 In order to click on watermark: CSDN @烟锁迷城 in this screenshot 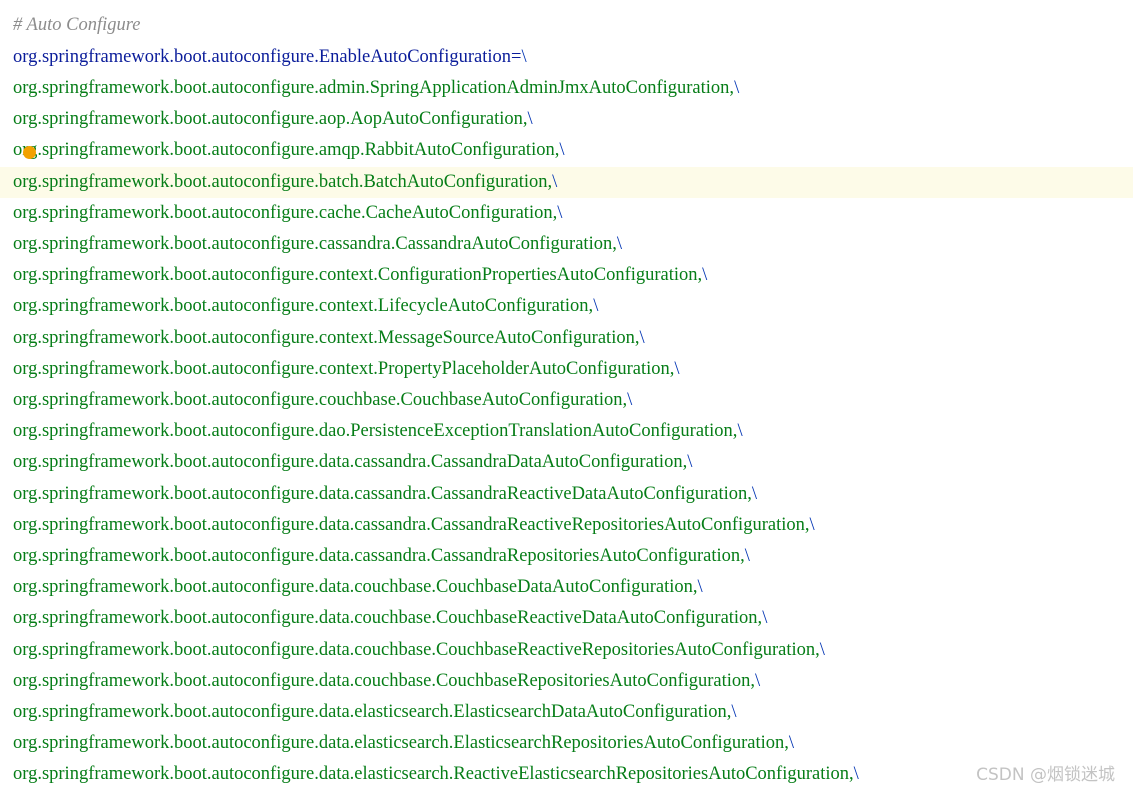, I will do `click(1045, 772)`.